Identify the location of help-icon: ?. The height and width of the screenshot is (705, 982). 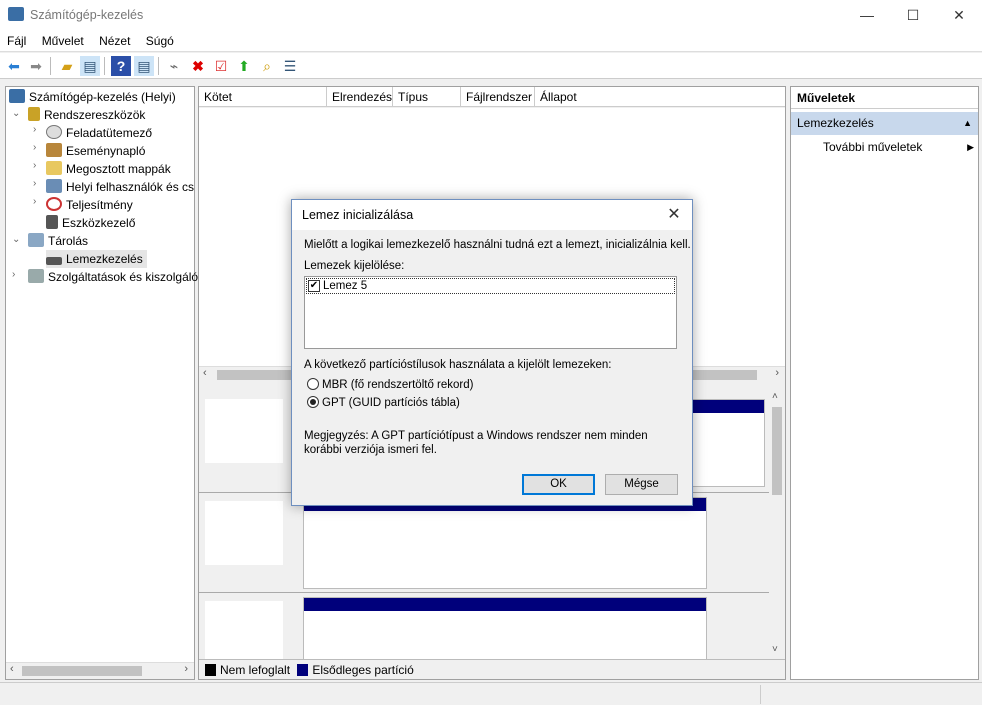
(121, 66).